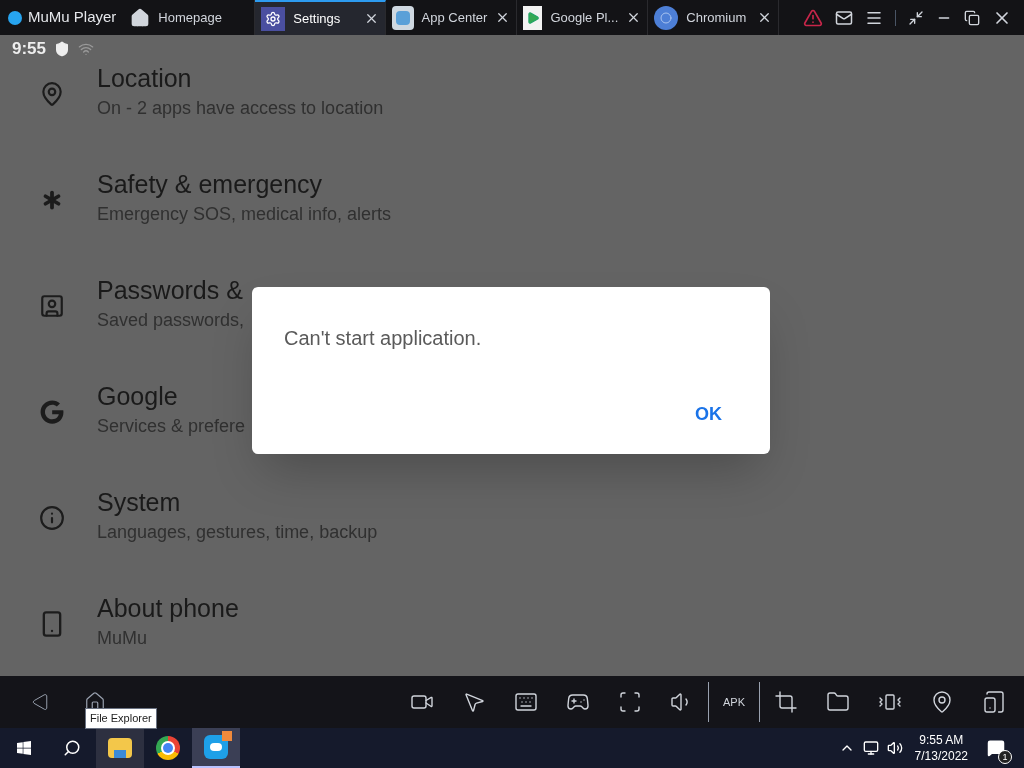 Image resolution: width=1024 pixels, height=768 pixels. I want to click on tooltip: File Explorer, so click(121, 718).